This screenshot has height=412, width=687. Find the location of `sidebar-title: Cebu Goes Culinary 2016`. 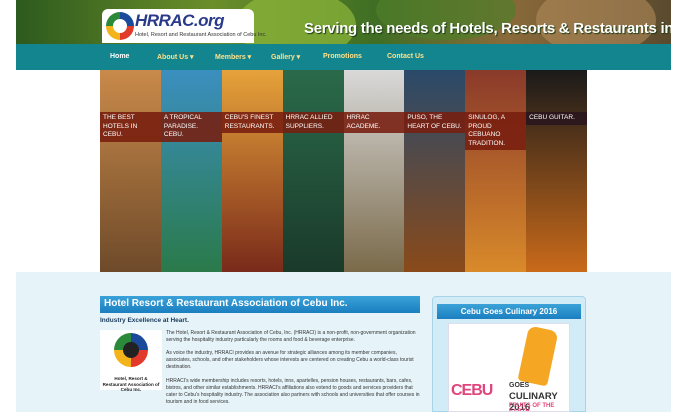

sidebar-title: Cebu Goes Culinary 2016 is located at coordinates (509, 311).